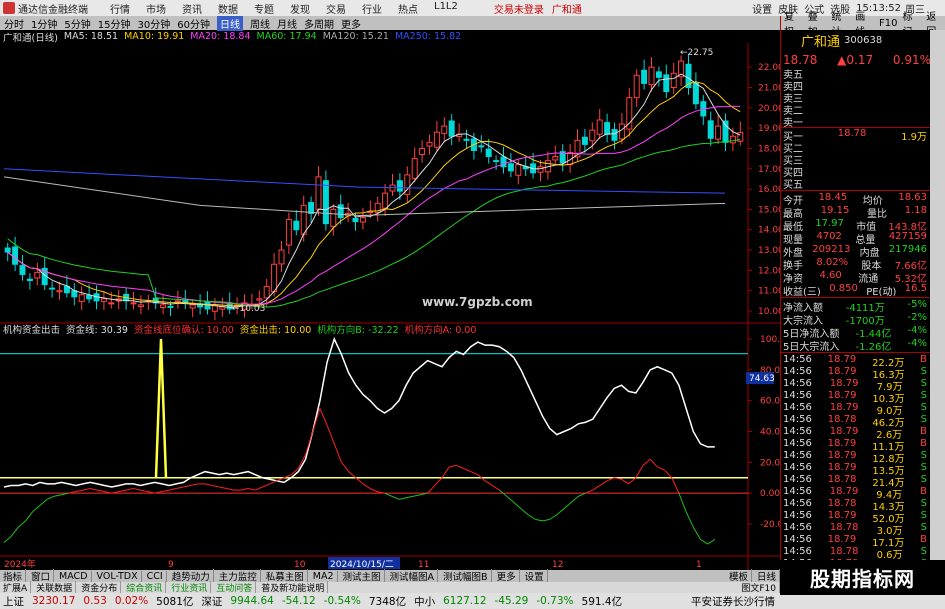  What do you see at coordinates (156, 8) in the screenshot?
I see `menu-1: 市场` at bounding box center [156, 8].